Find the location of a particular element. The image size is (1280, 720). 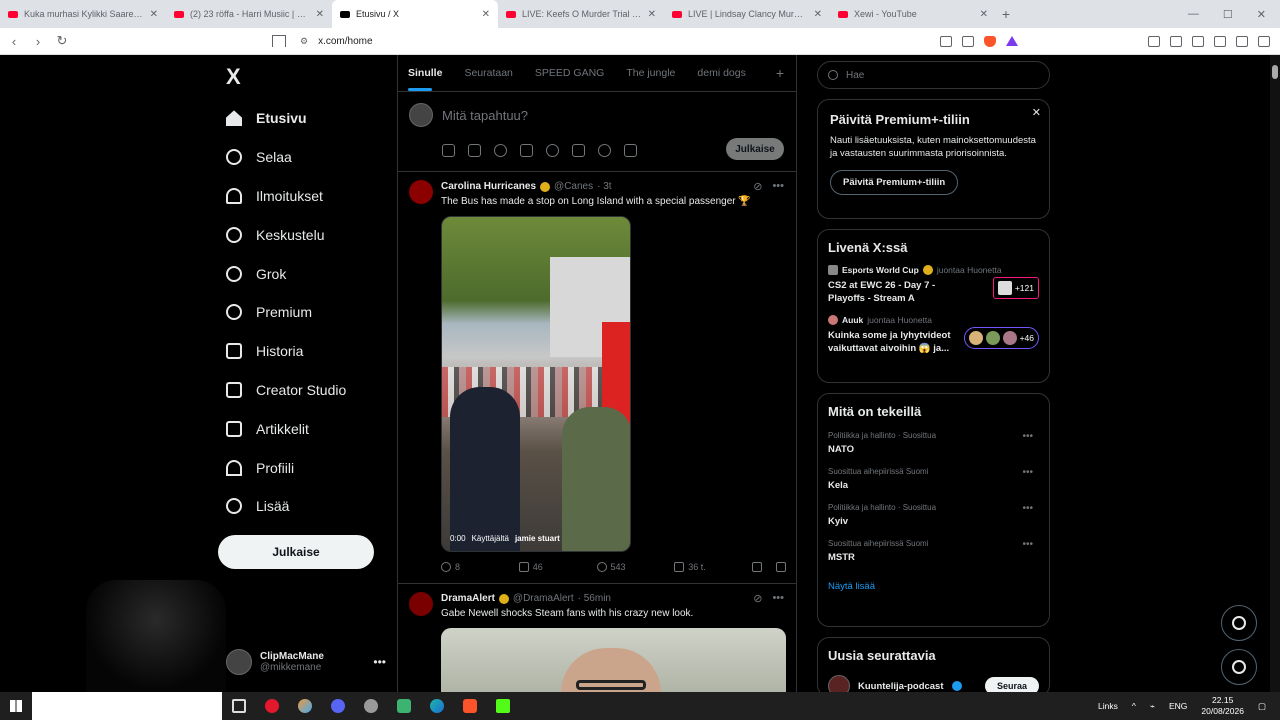

nav-articles: Artikkelit is located at coordinates (286, 428).